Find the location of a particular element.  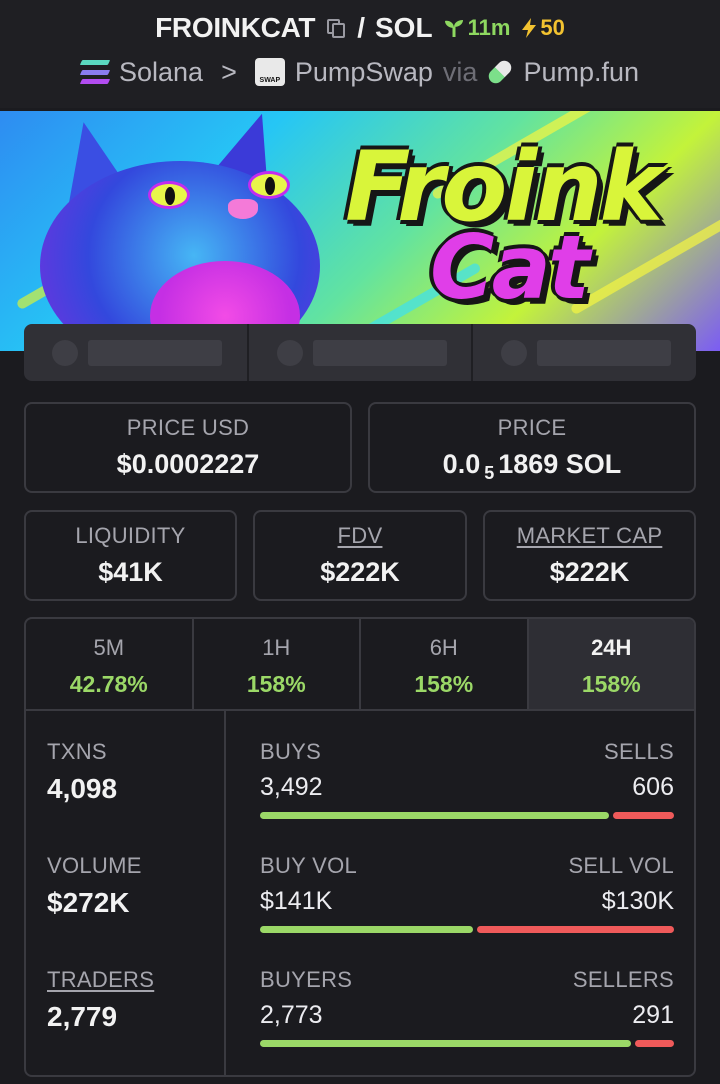

buyers-value: 2,773 is located at coordinates (291, 1015).